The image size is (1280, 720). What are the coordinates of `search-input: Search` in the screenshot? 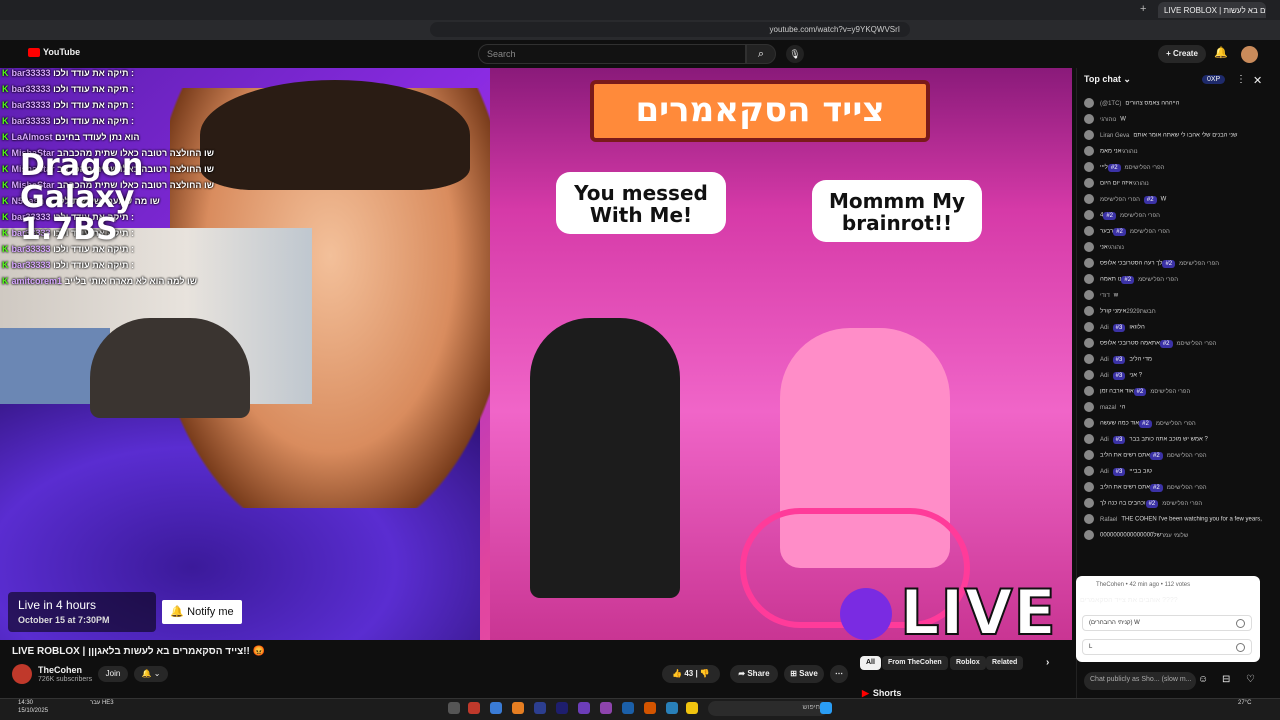 It's located at (612, 54).